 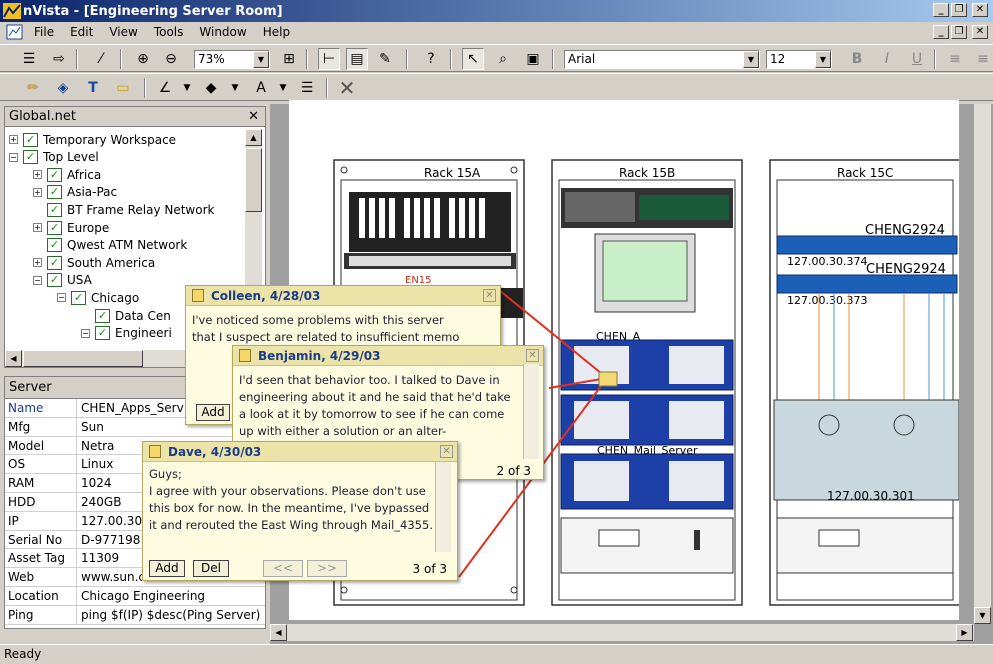 I want to click on property-value: CHEN_Apps_Serv, so click(x=130, y=408).